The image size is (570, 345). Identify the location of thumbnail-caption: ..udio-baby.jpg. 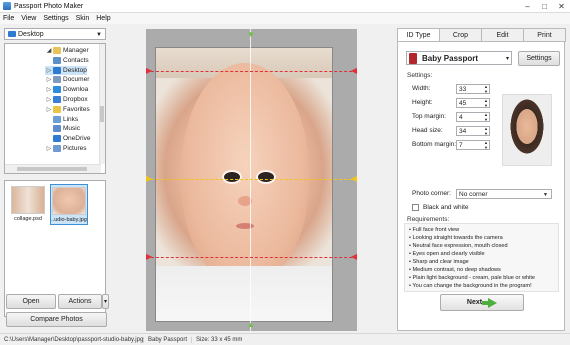
(69, 220).